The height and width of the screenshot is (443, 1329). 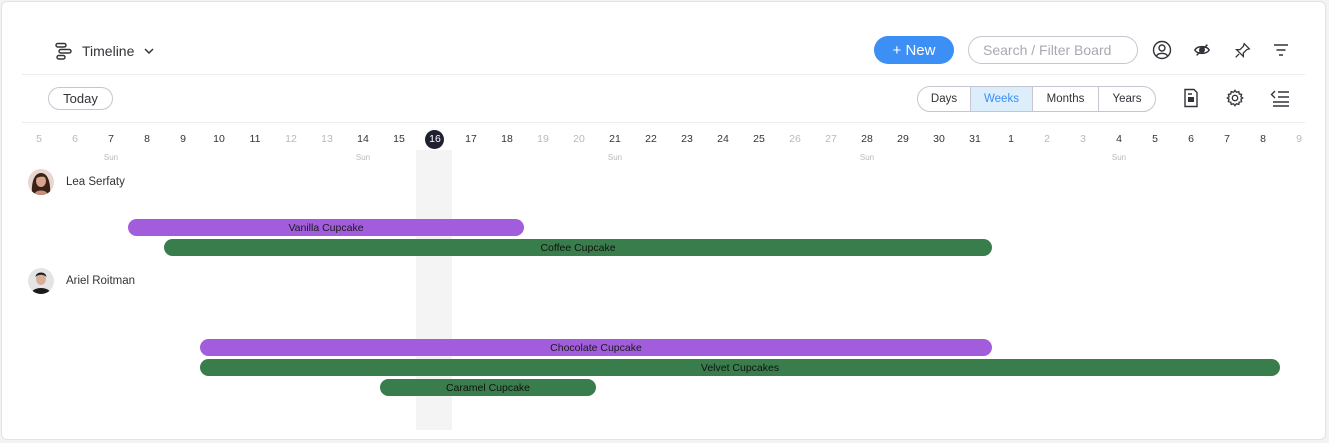 I want to click on today-button: Today, so click(x=80, y=98).